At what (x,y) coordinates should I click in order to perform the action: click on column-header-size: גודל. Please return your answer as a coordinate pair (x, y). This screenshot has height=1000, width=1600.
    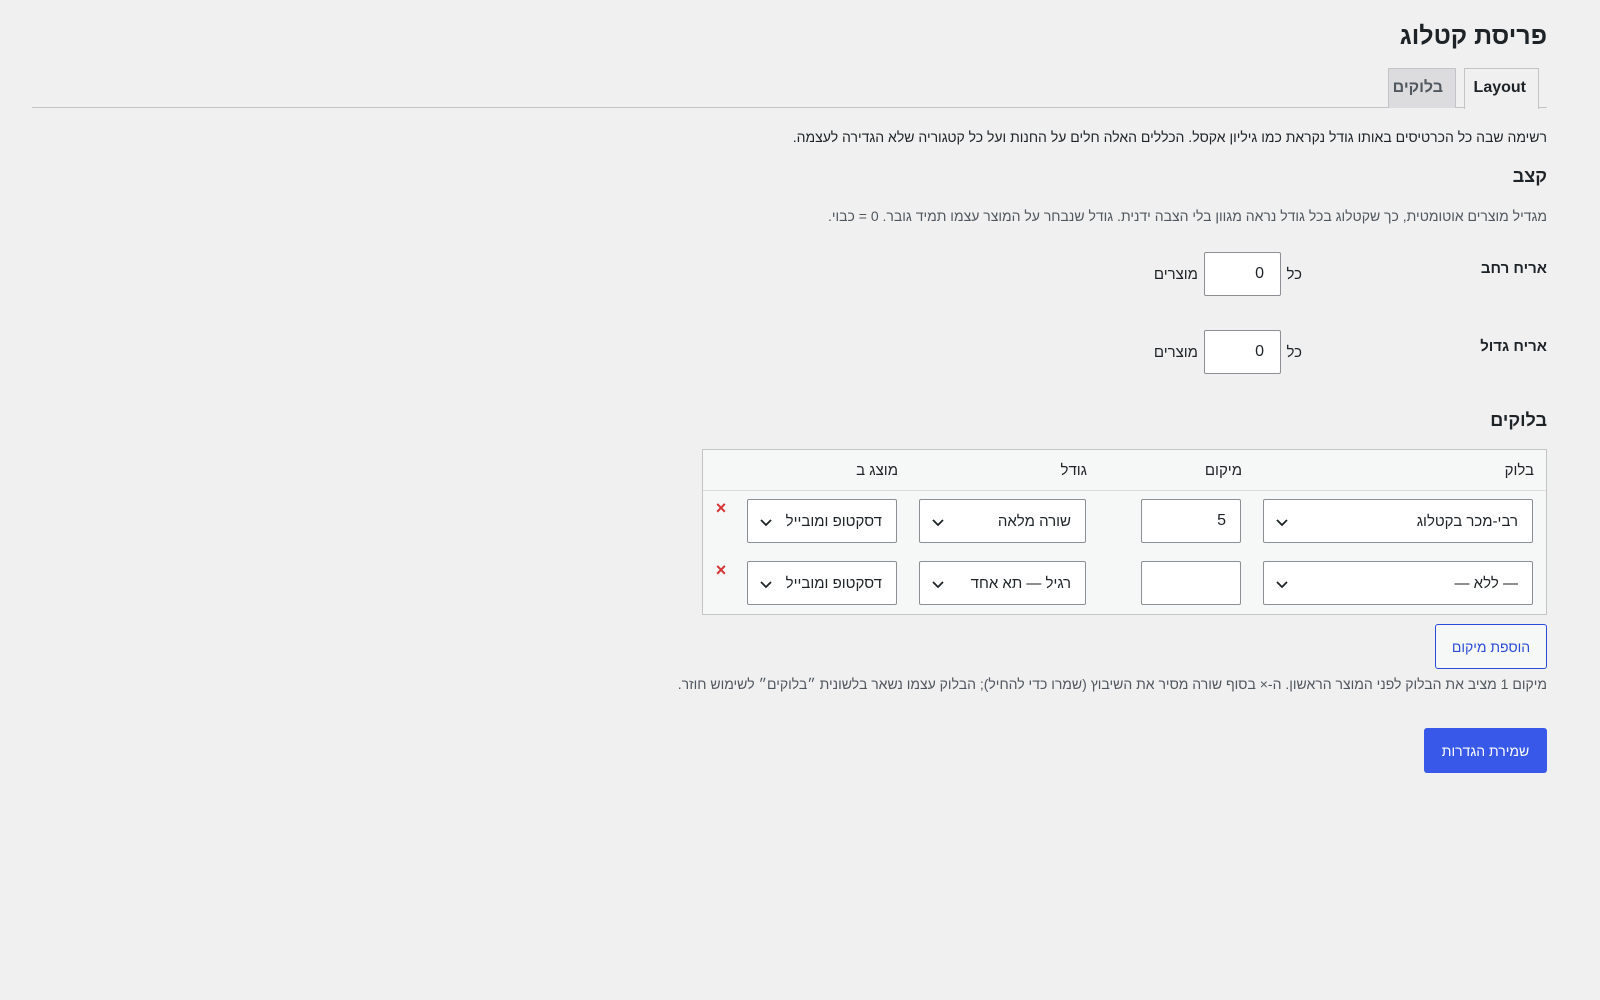
    Looking at the image, I should click on (1074, 470).